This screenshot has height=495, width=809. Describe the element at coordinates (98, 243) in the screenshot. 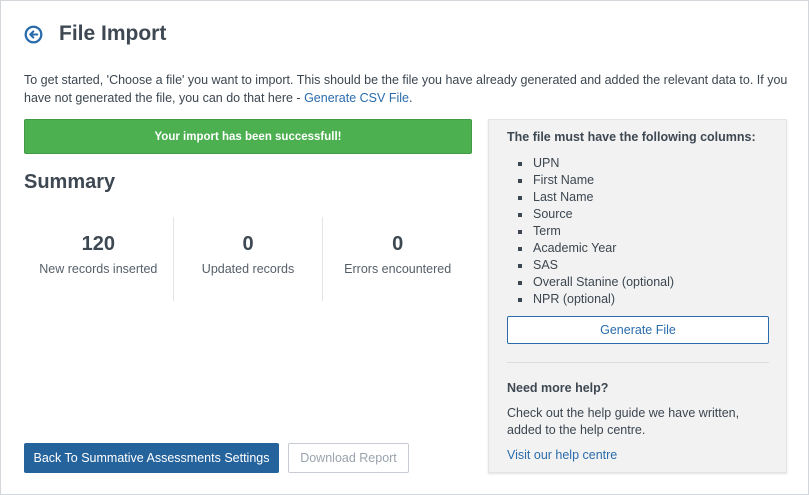

I see `stat-value: 120` at that location.